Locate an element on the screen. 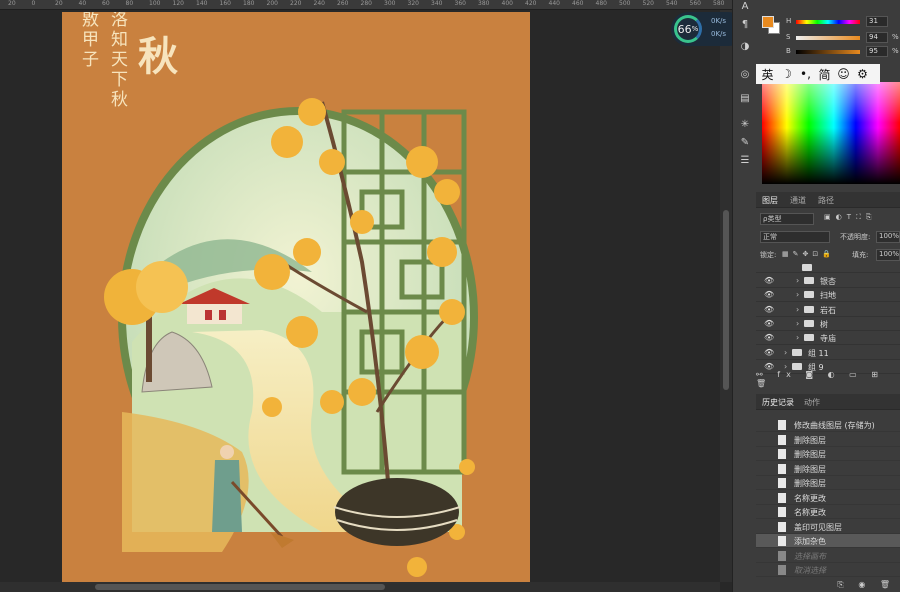 The height and width of the screenshot is (592, 900). history-item: 取消选择 is located at coordinates (828, 570).